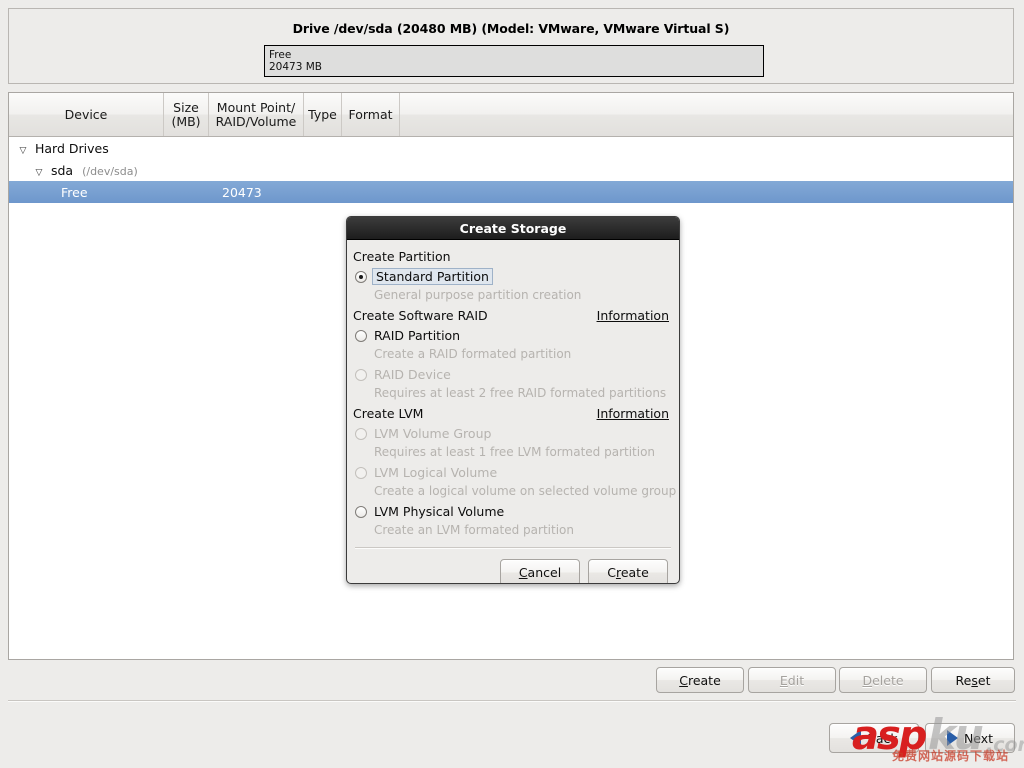 This screenshot has height=768, width=1024. I want to click on radio-label: Standard Partition, so click(432, 276).